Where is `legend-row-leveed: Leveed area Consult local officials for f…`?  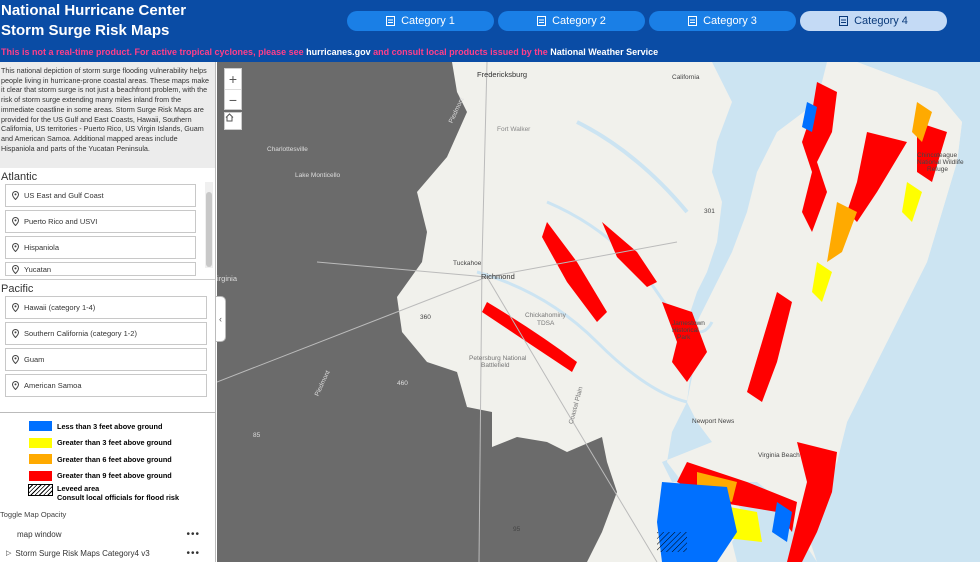
legend-row-leveed: Leveed area Consult local officials for f… is located at coordinates (106, 494).